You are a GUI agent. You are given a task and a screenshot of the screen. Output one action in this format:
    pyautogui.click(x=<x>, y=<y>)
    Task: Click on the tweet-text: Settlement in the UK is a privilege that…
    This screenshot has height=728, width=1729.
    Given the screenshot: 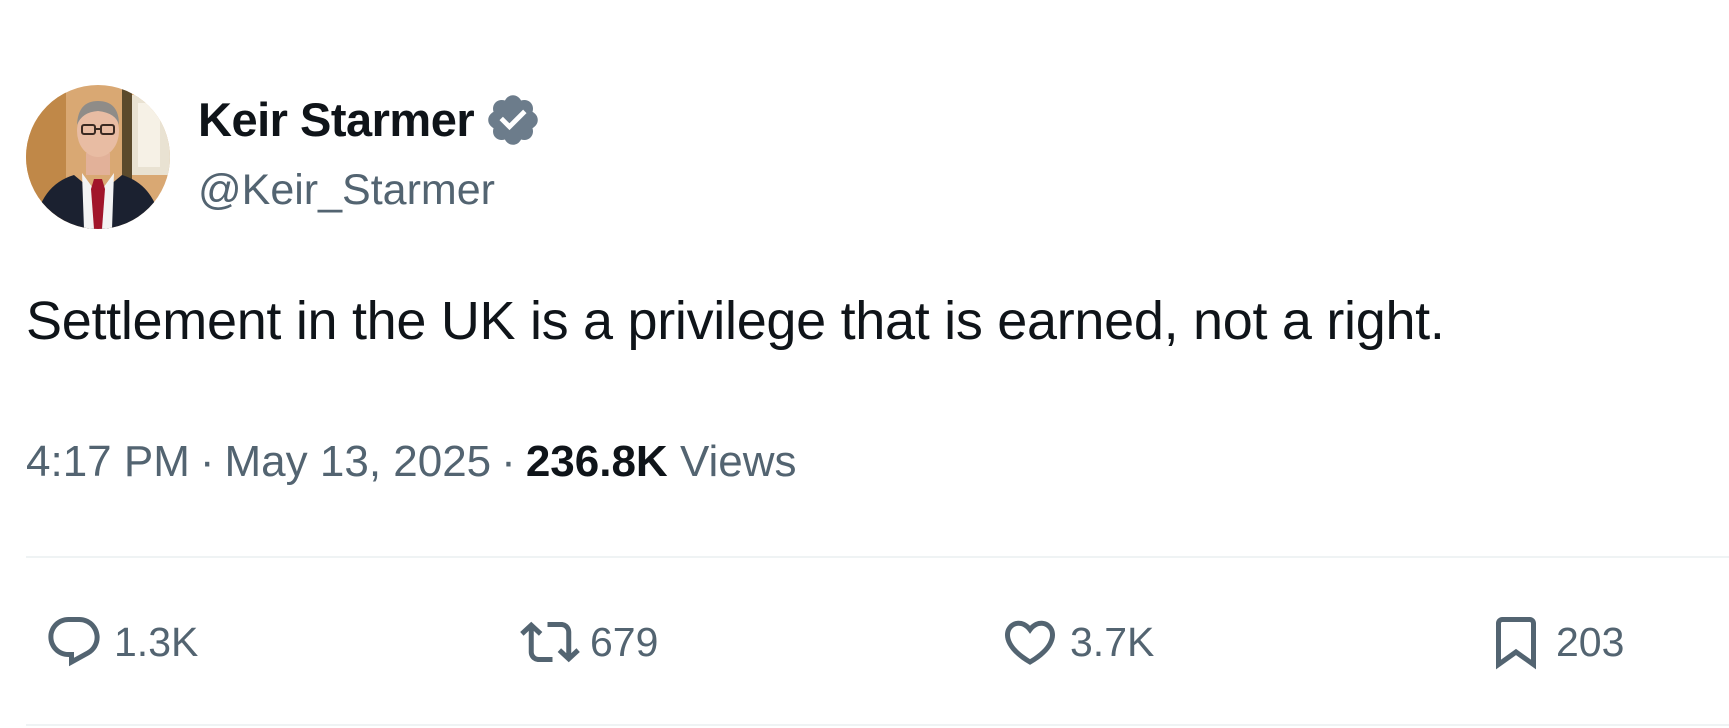 What is the action you would take?
    pyautogui.click(x=735, y=321)
    